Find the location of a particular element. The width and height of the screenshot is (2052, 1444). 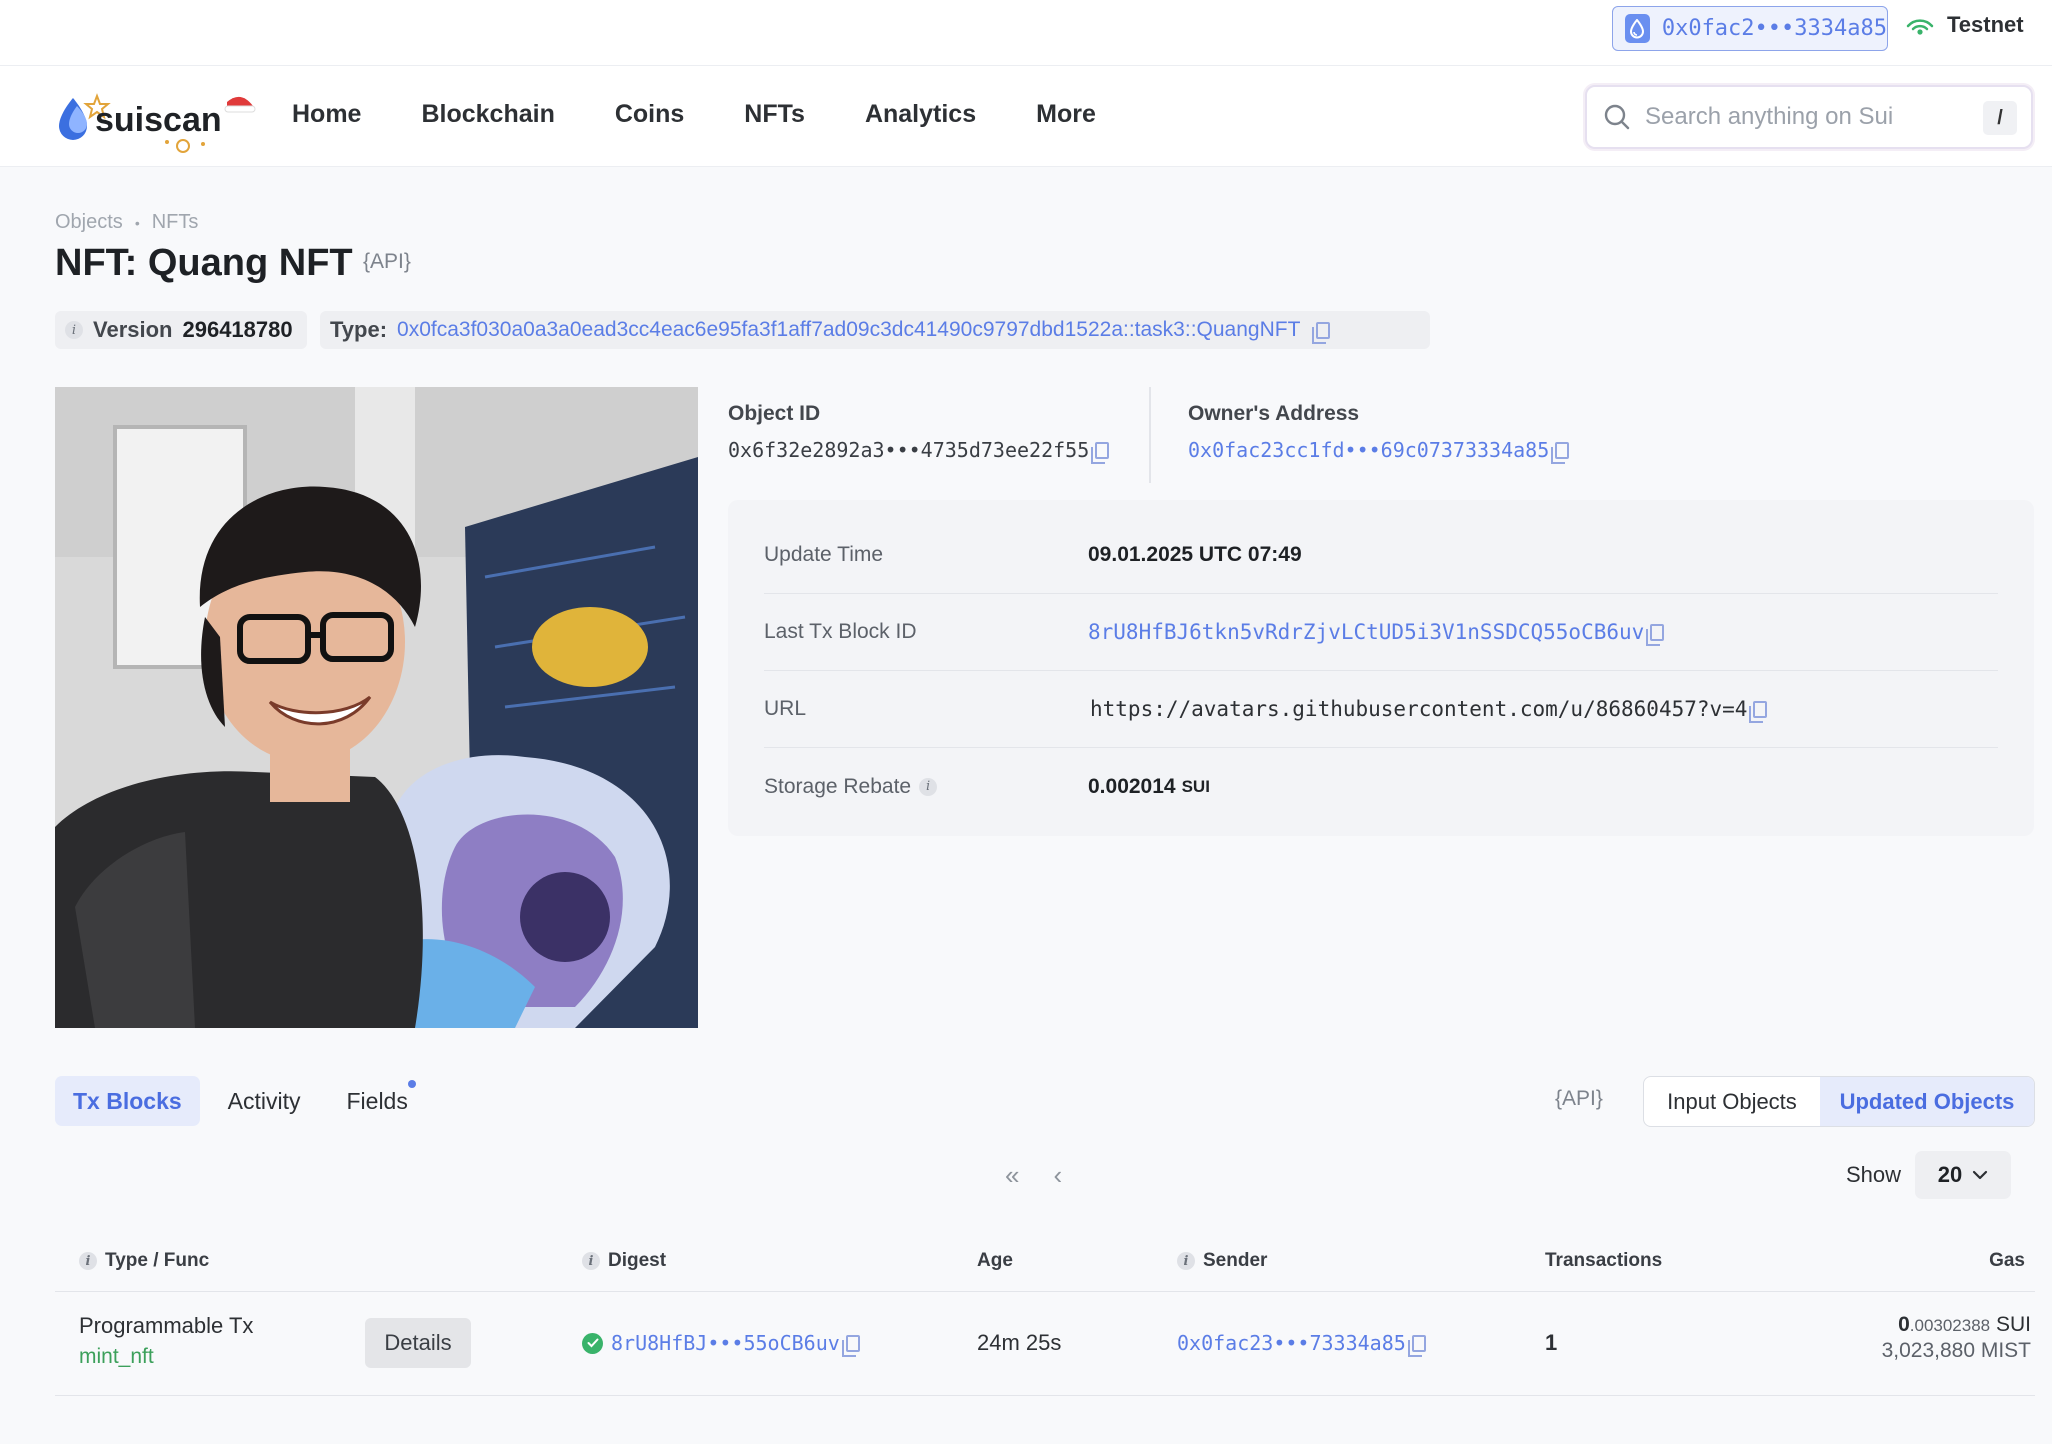

tx-type: Programmable Tx is located at coordinates (166, 1325).